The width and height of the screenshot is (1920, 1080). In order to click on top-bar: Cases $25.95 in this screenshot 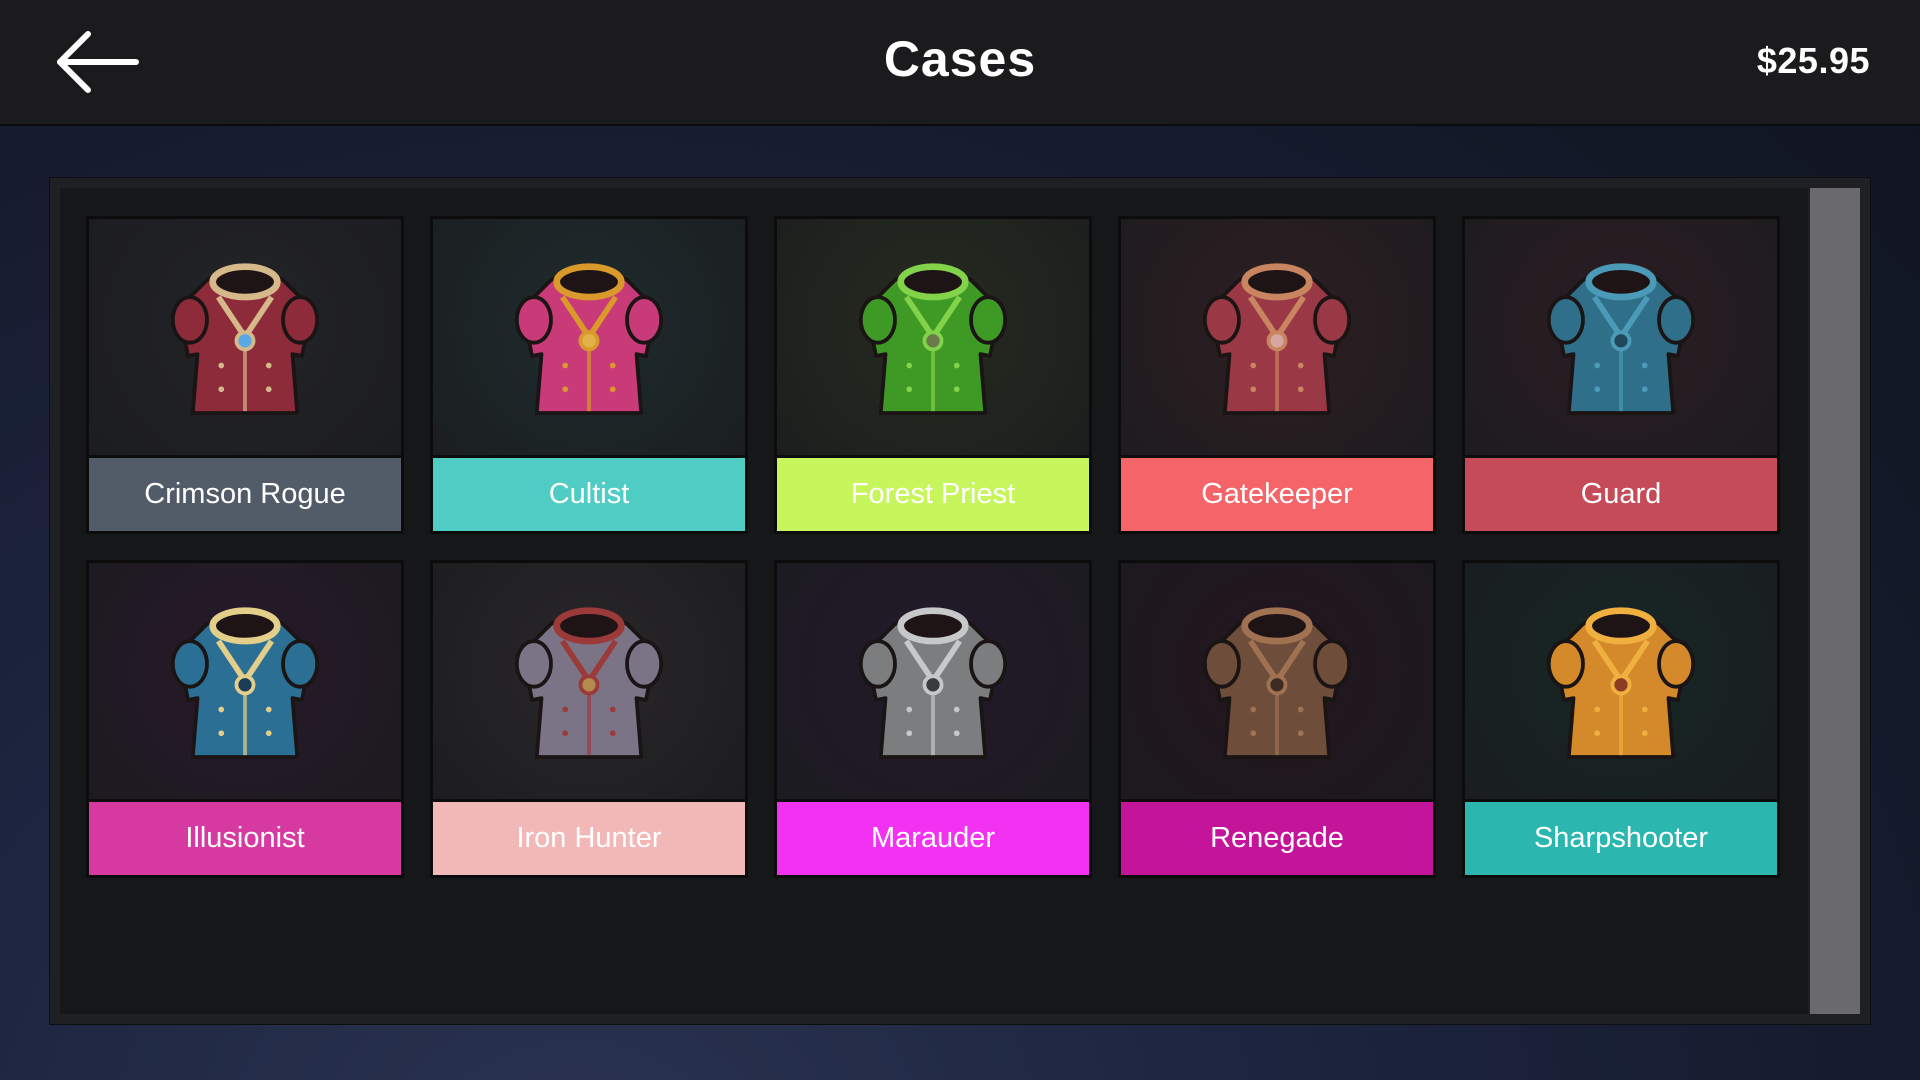, I will do `click(960, 63)`.